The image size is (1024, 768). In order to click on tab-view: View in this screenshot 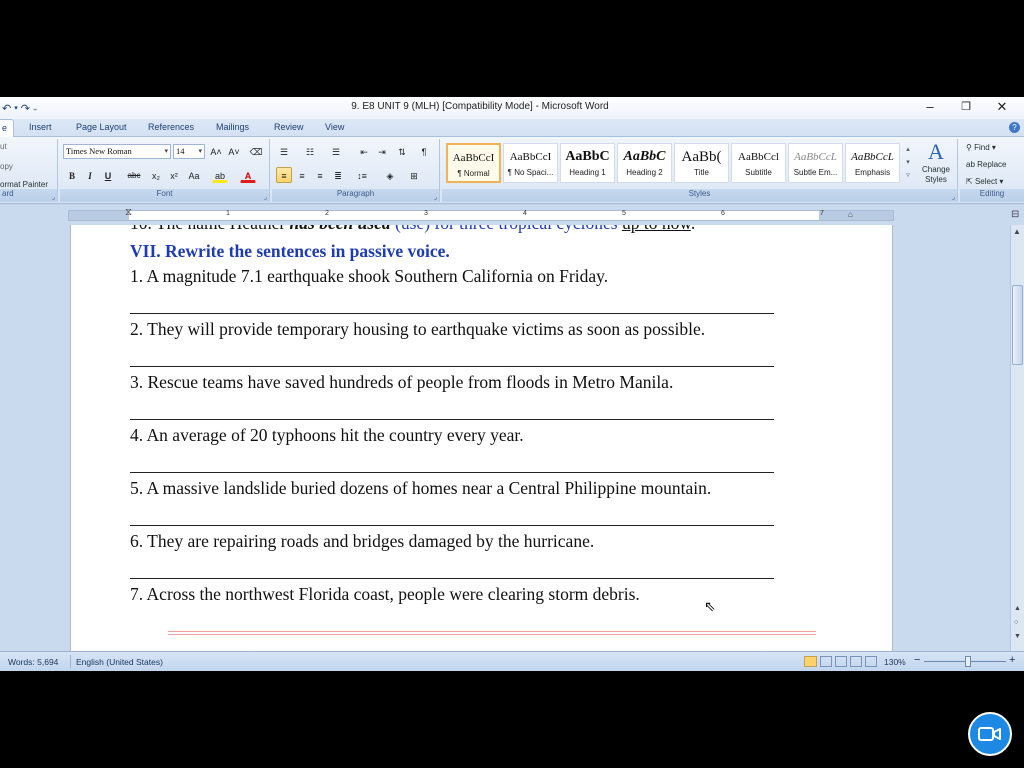, I will do `click(334, 127)`.